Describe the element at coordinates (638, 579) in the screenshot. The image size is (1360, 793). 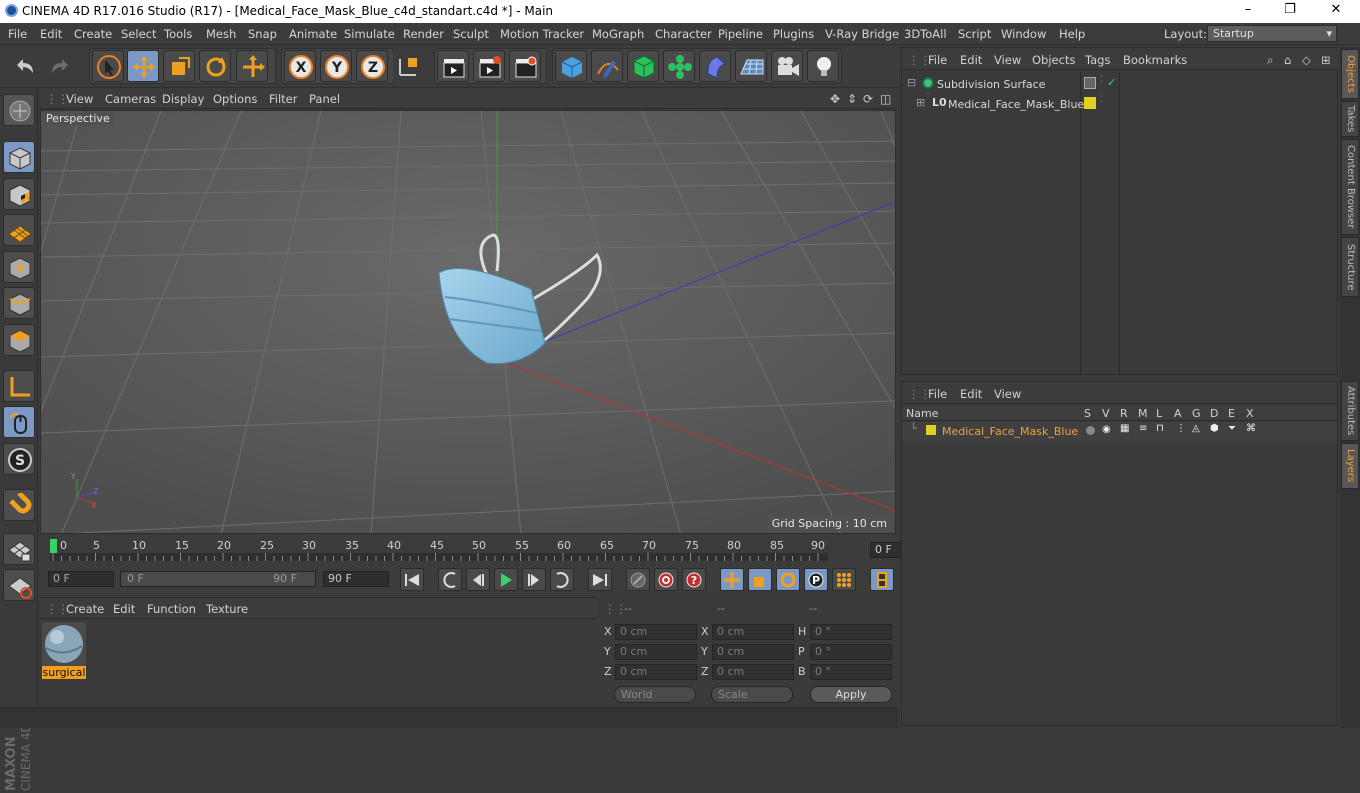
I see `record-keys-button` at that location.